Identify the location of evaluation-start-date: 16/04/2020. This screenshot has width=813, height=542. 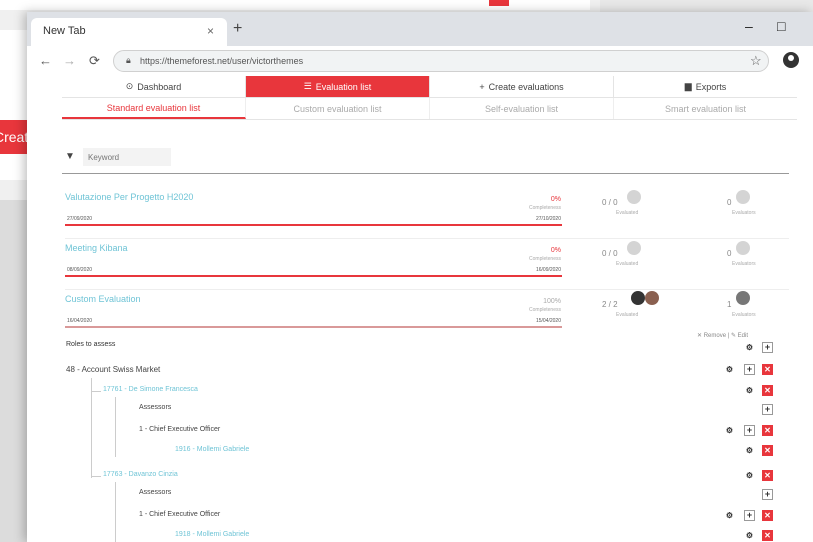
(80, 321).